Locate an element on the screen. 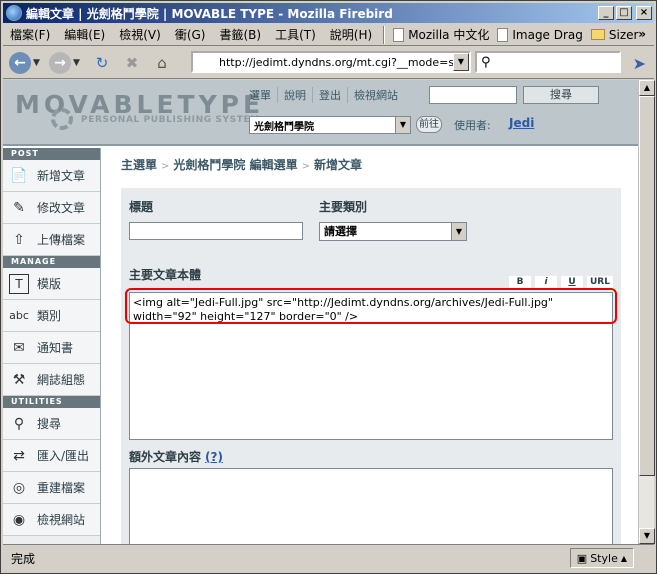 The width and height of the screenshot is (657, 574). menu-bookmarks: 書籤(B) is located at coordinates (240, 34).